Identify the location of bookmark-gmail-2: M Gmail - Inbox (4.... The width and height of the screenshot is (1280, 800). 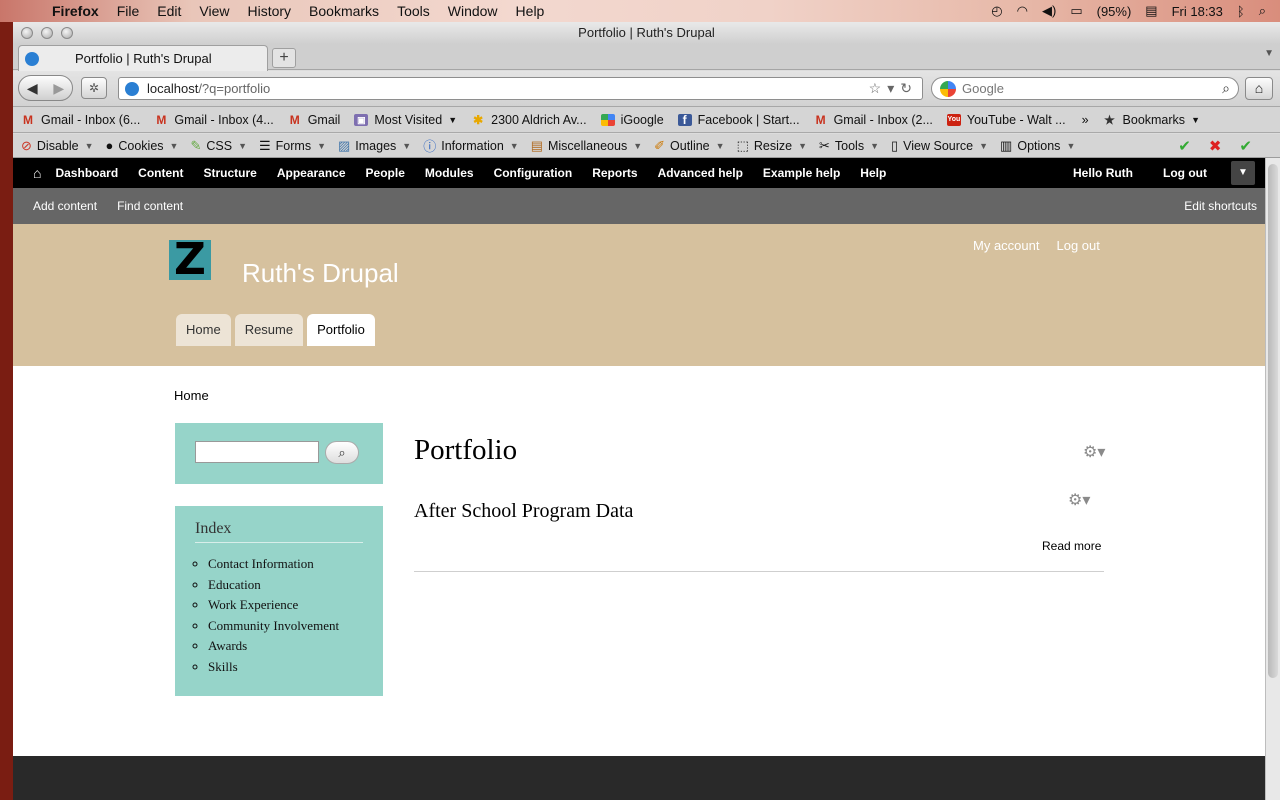
(213, 120).